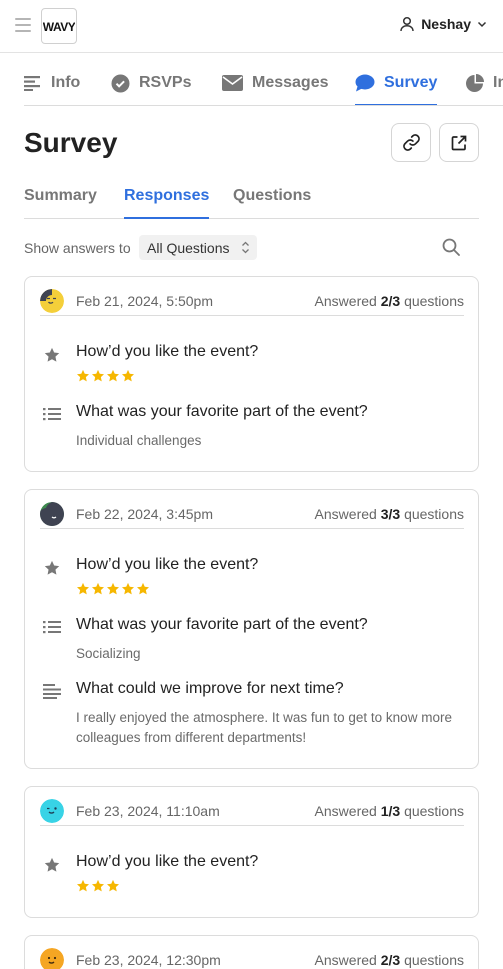  I want to click on filter-selected-value: All Questions, so click(188, 247).